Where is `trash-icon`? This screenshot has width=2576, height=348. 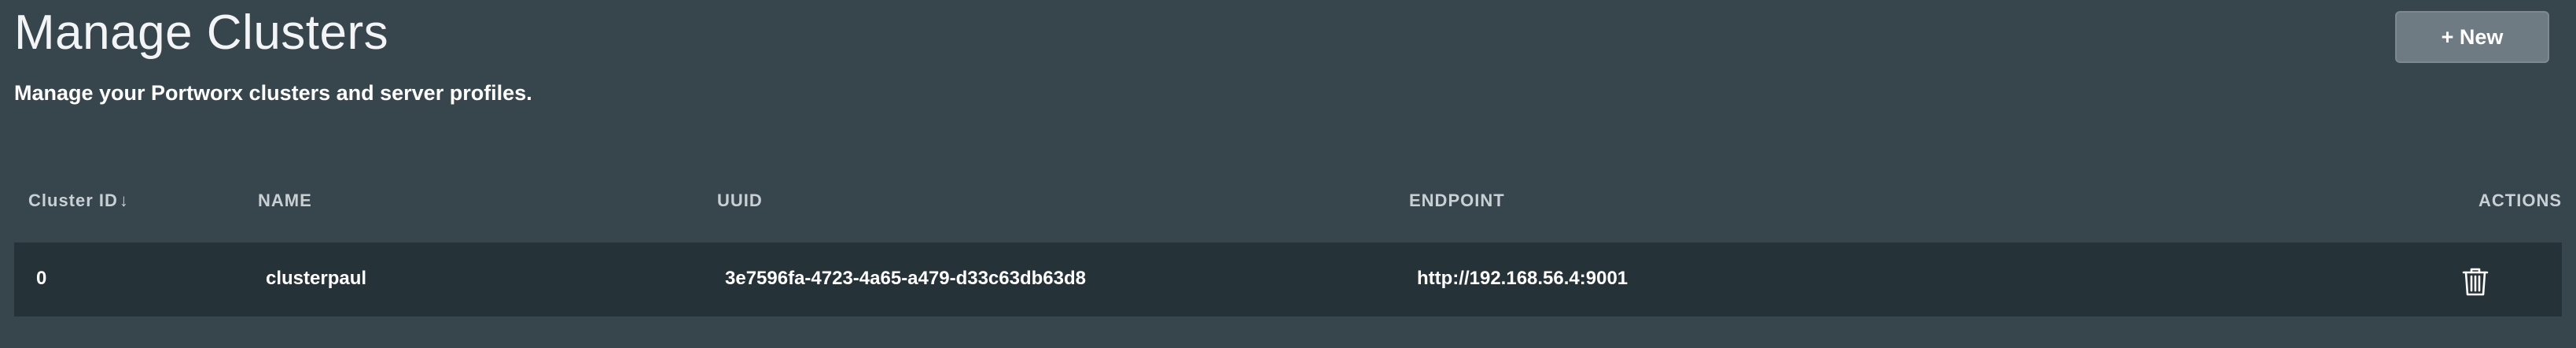 trash-icon is located at coordinates (2475, 282).